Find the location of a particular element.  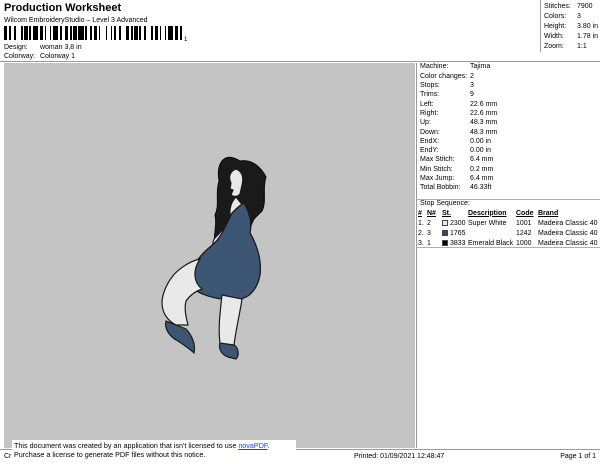

design-value: woman 3,8 in is located at coordinates (60, 47).